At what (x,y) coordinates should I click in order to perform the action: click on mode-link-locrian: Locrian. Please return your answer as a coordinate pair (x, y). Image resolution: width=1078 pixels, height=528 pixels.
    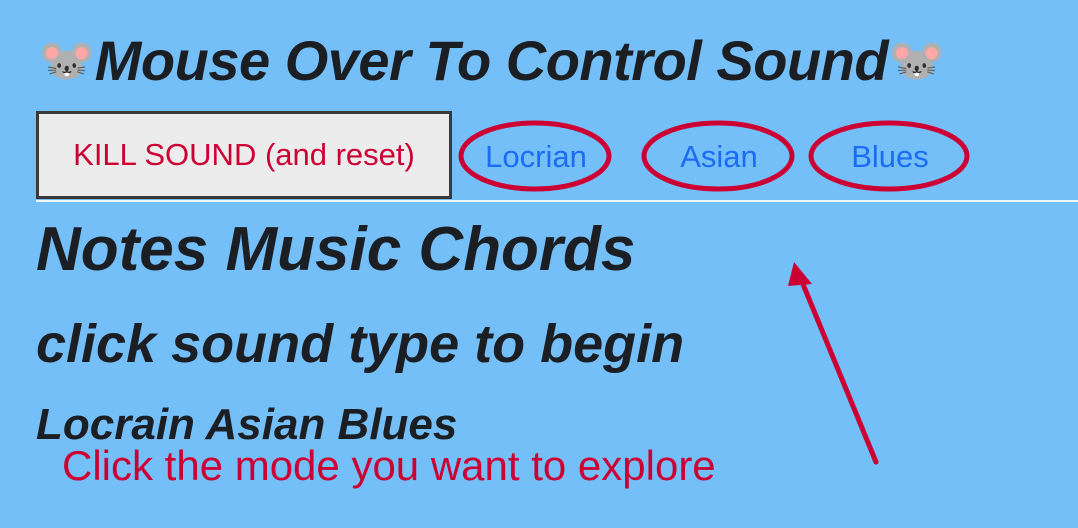
    Looking at the image, I should click on (536, 157).